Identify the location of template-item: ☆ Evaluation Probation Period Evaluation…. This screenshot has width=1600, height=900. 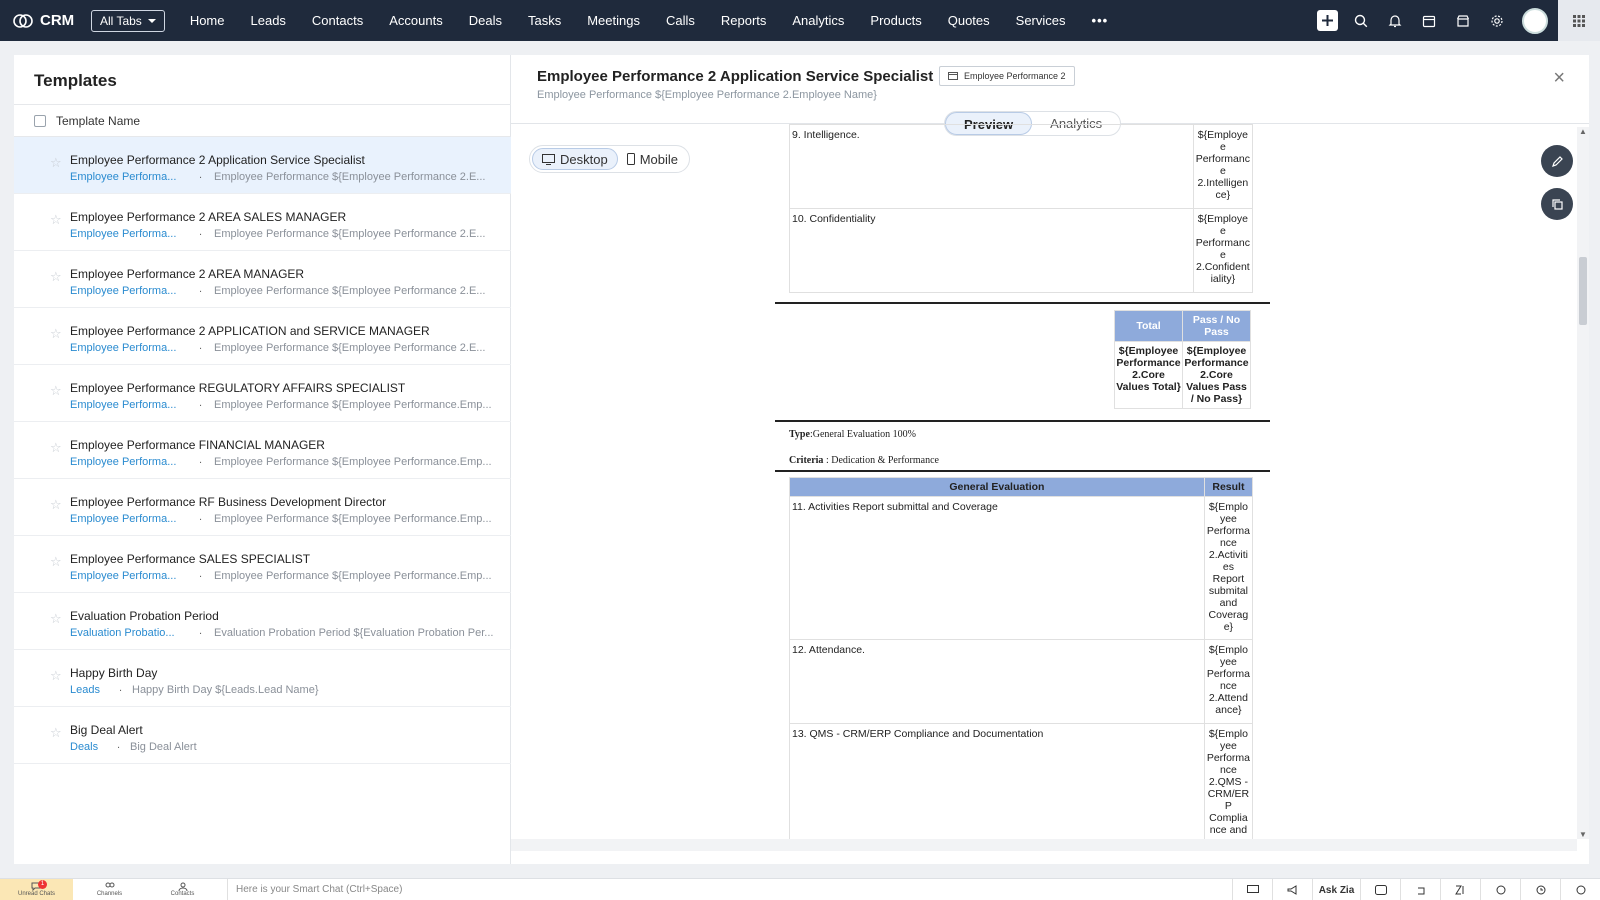
(262, 621).